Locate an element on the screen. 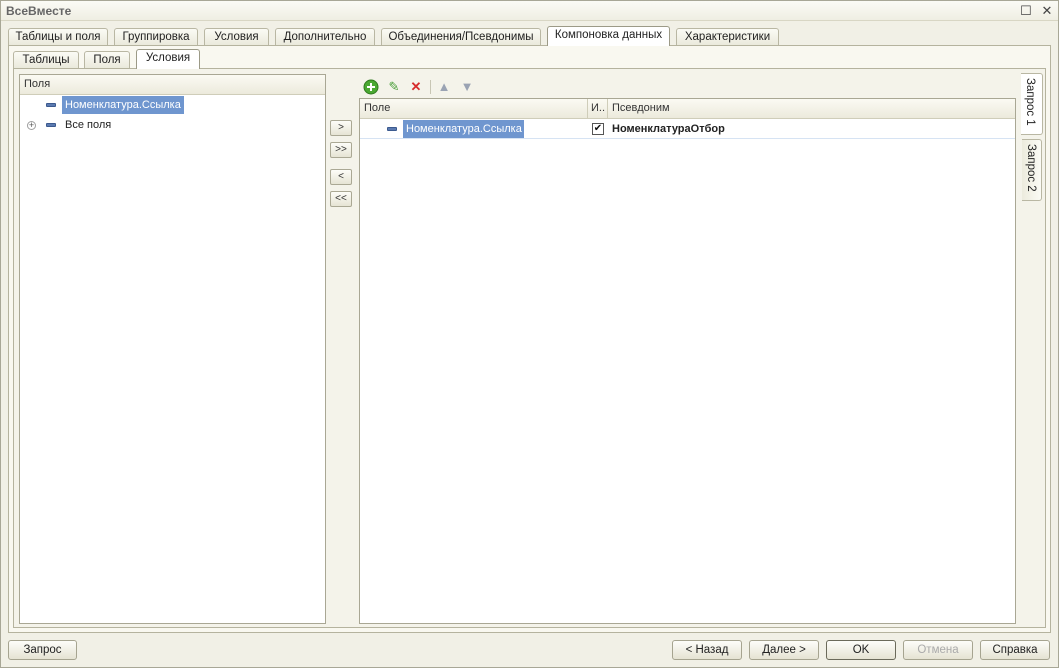 The height and width of the screenshot is (668, 1059). back-button: < Назад is located at coordinates (707, 650).